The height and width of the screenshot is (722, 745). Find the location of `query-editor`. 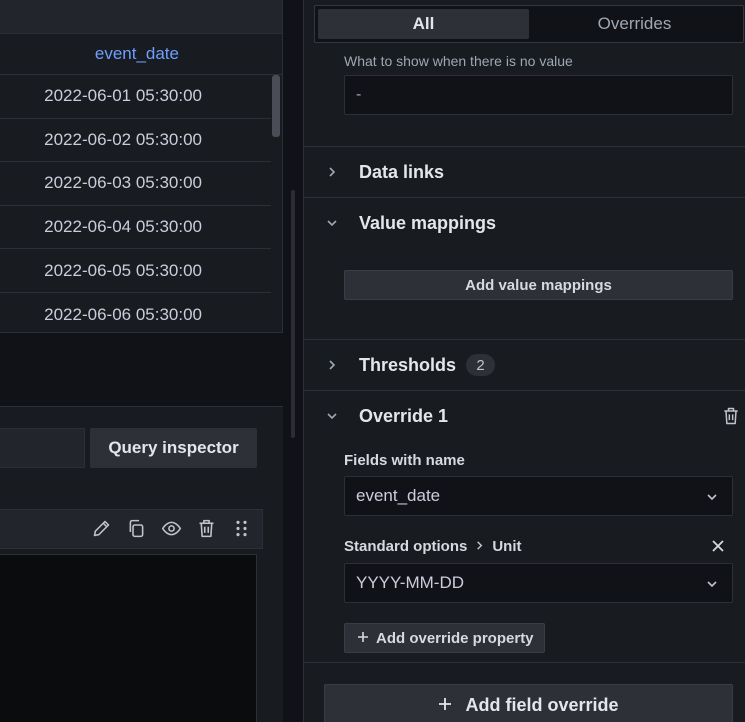

query-editor is located at coordinates (128, 638).